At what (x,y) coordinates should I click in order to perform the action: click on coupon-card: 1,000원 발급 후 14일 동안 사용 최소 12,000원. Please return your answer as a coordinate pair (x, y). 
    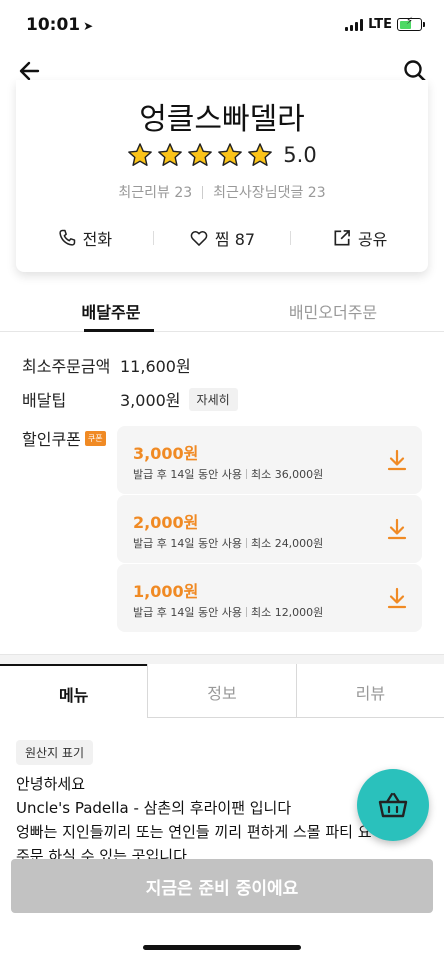
    Looking at the image, I should click on (269, 598).